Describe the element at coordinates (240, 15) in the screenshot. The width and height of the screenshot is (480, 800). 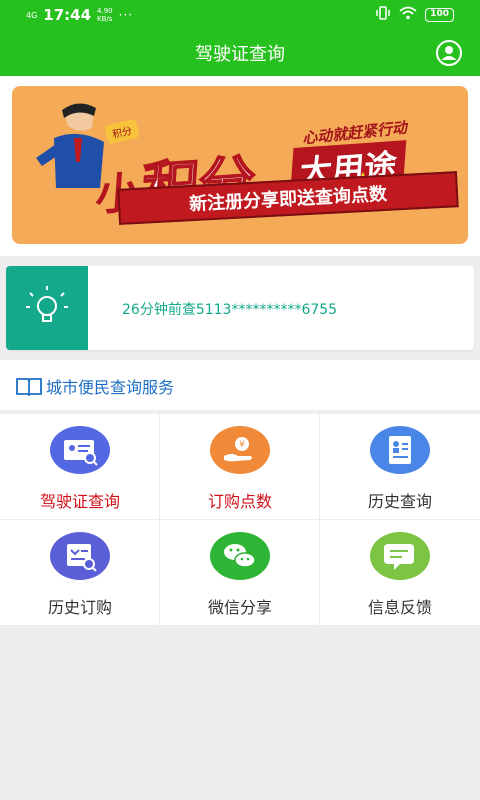
I see `status-bar: 4G 17:44 4.90 KB/s ··· 100` at that location.